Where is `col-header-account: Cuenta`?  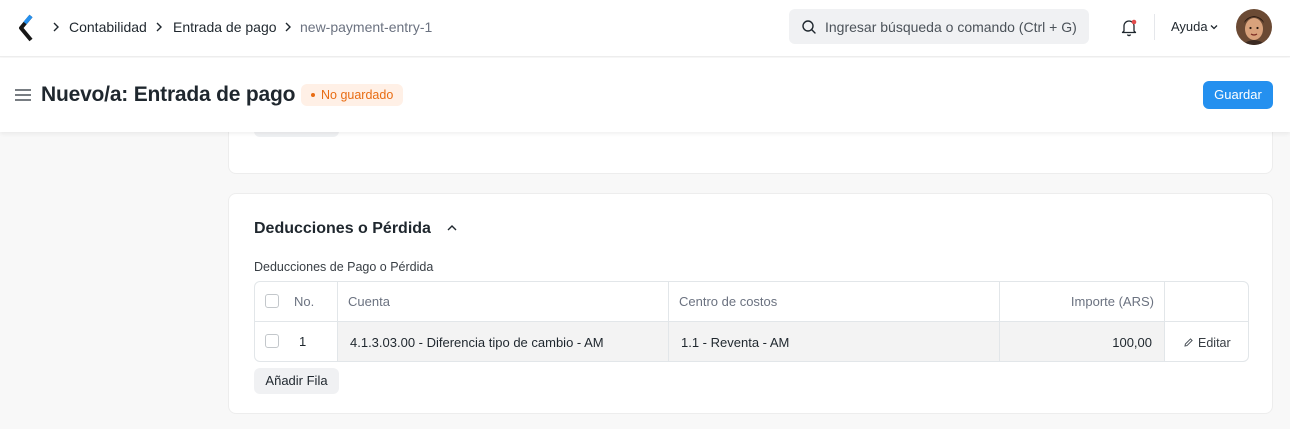 col-header-account: Cuenta is located at coordinates (369, 301).